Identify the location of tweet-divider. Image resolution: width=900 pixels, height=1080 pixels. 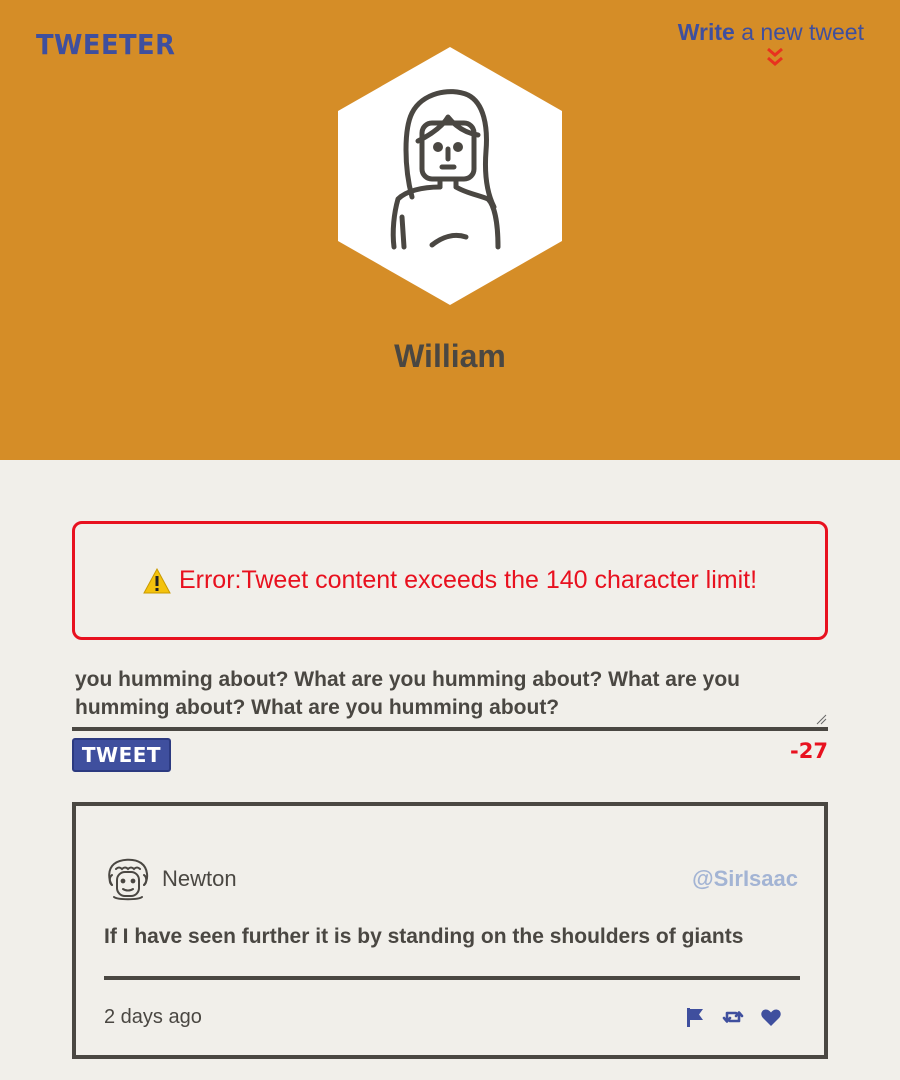
(452, 978).